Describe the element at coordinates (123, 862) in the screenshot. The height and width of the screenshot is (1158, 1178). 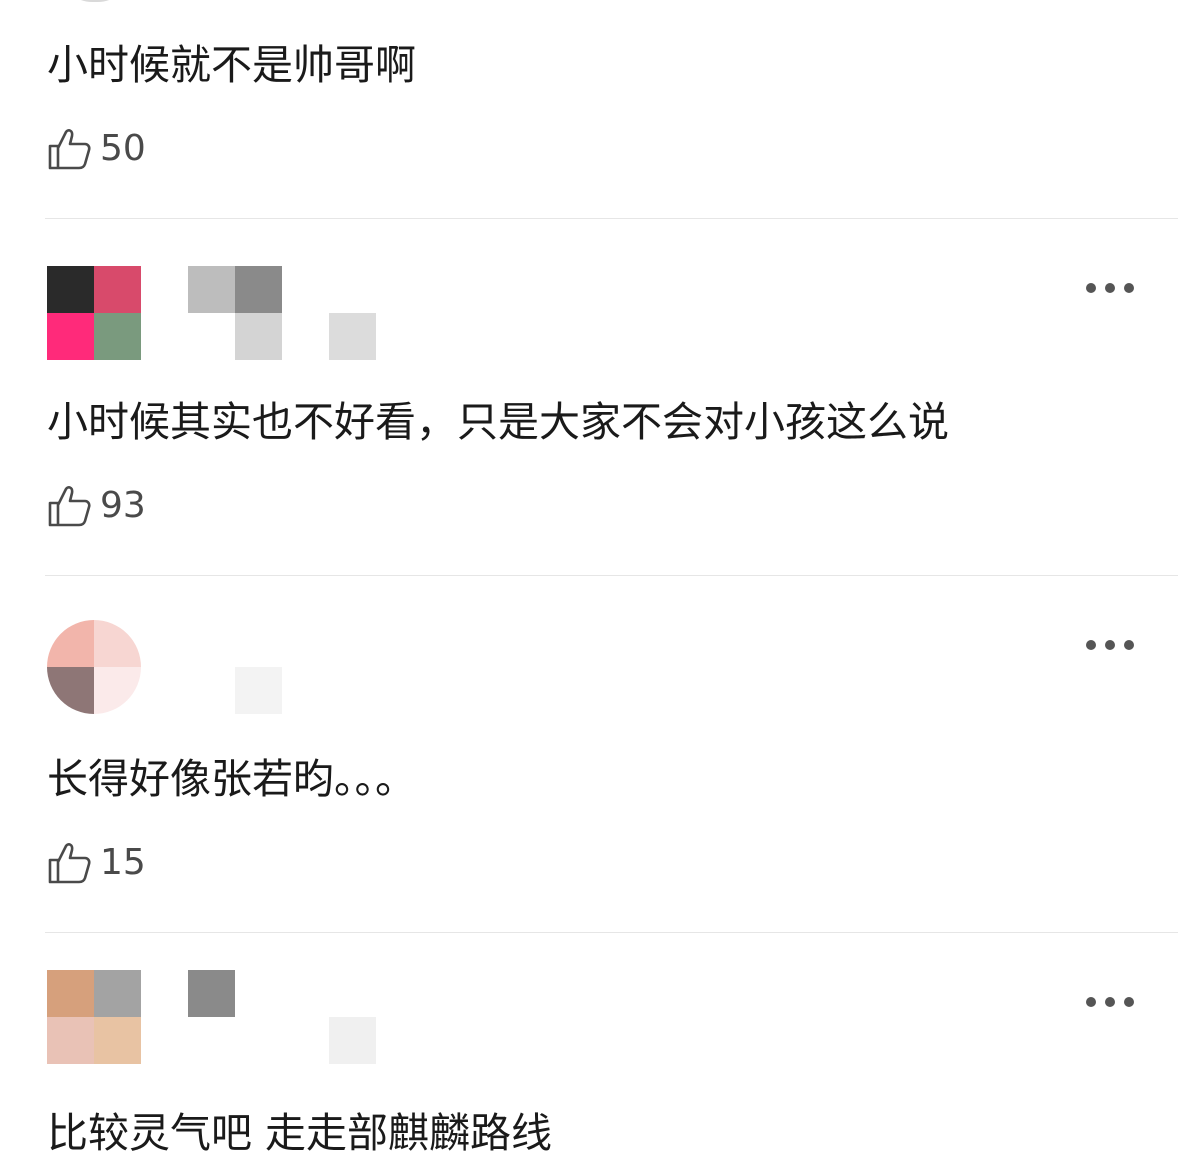
I see `like-count: 15` at that location.